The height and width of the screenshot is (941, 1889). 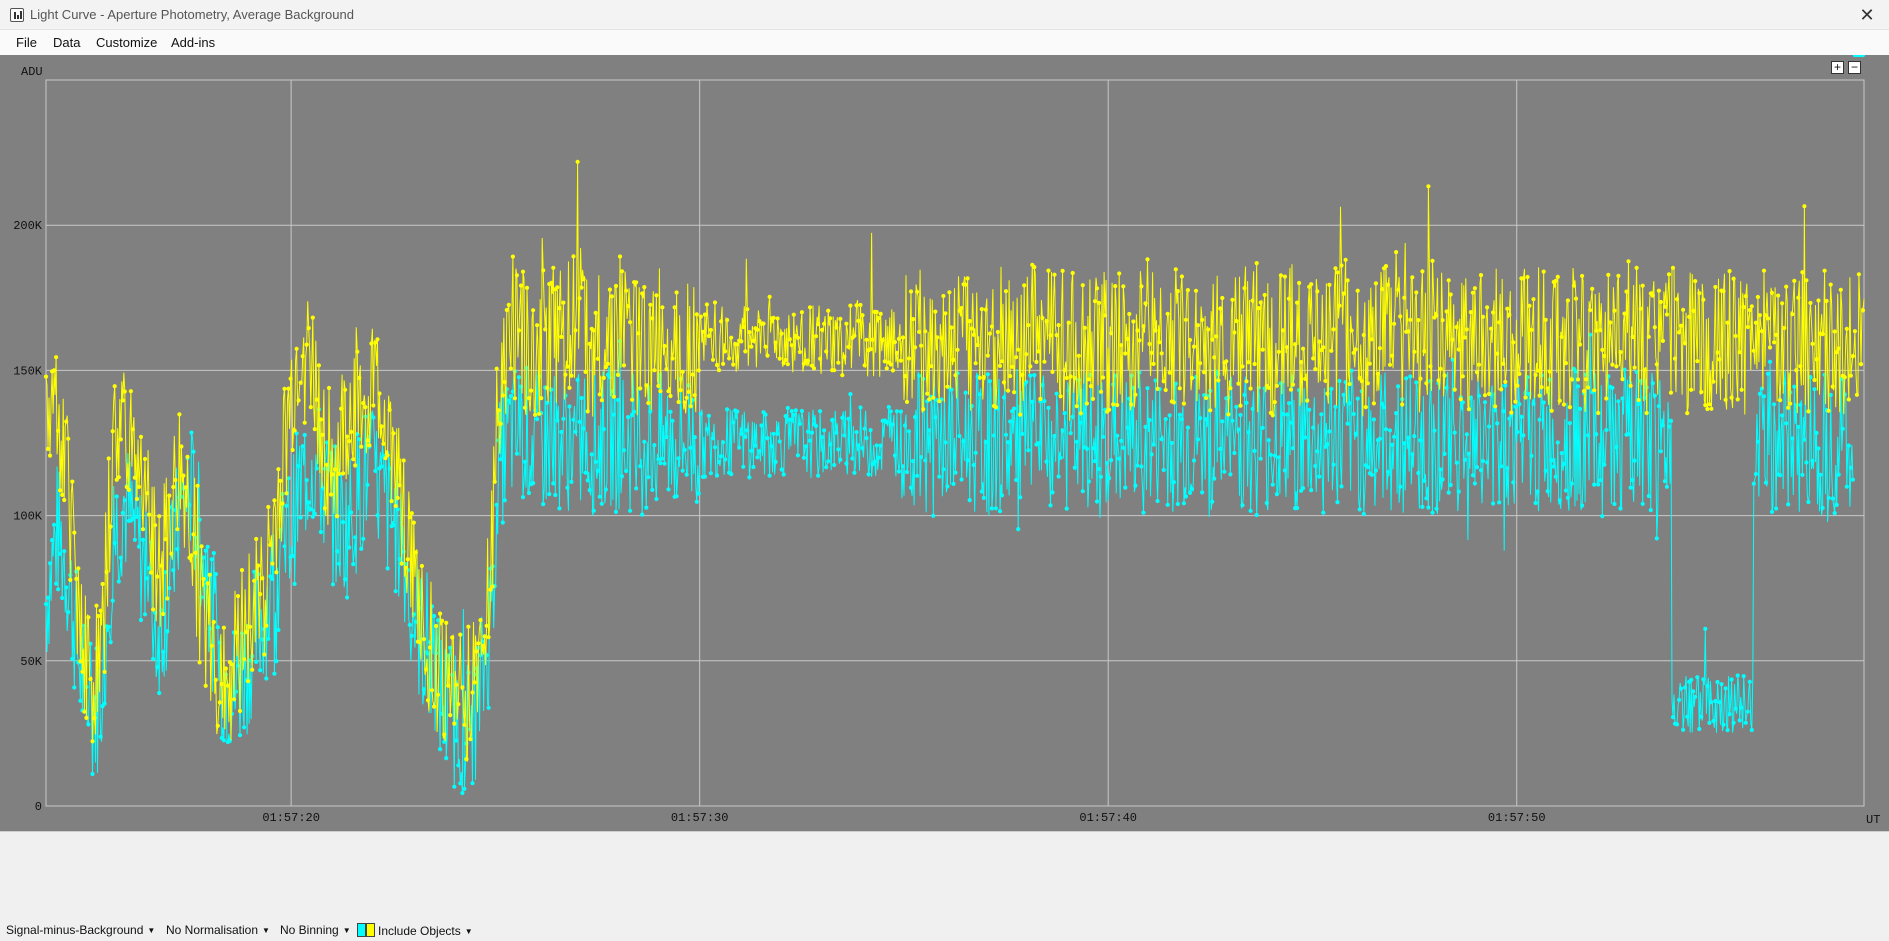 What do you see at coordinates (28, 226) in the screenshot?
I see `y-tick-label: 200K` at bounding box center [28, 226].